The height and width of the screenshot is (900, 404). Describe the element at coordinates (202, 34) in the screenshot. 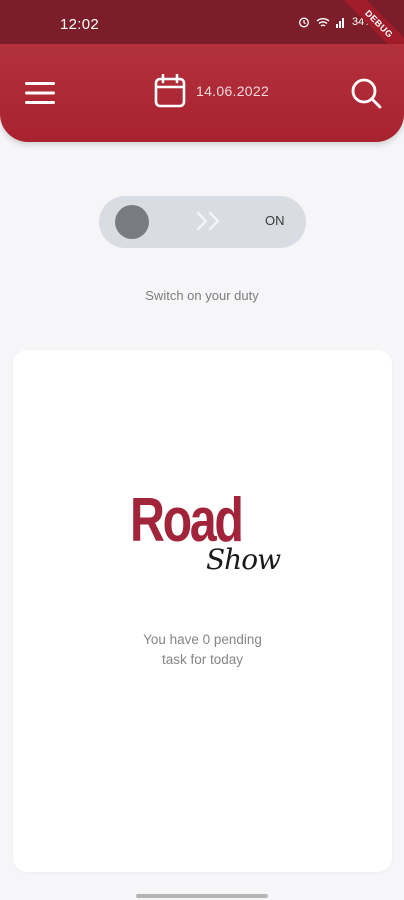

I see `status-bar: 12:02 34% DEBUG` at that location.